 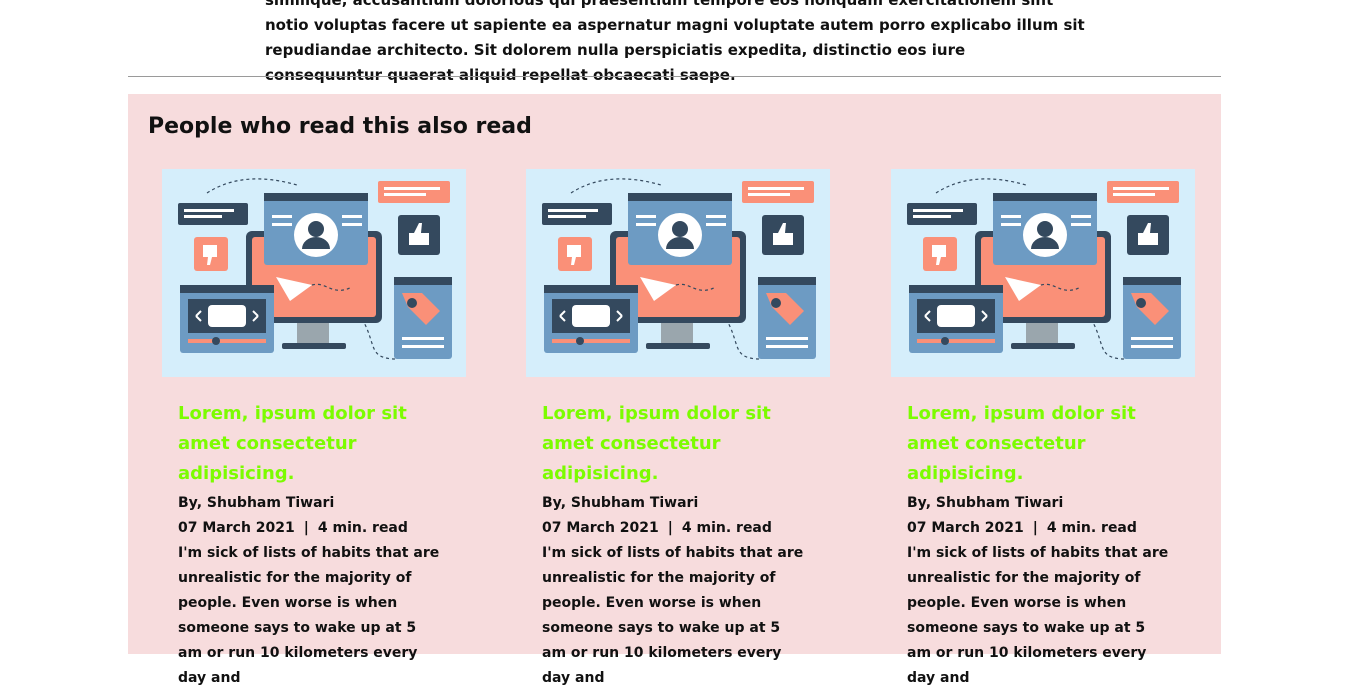 What do you see at coordinates (674, 76) in the screenshot?
I see `section-divider` at bounding box center [674, 76].